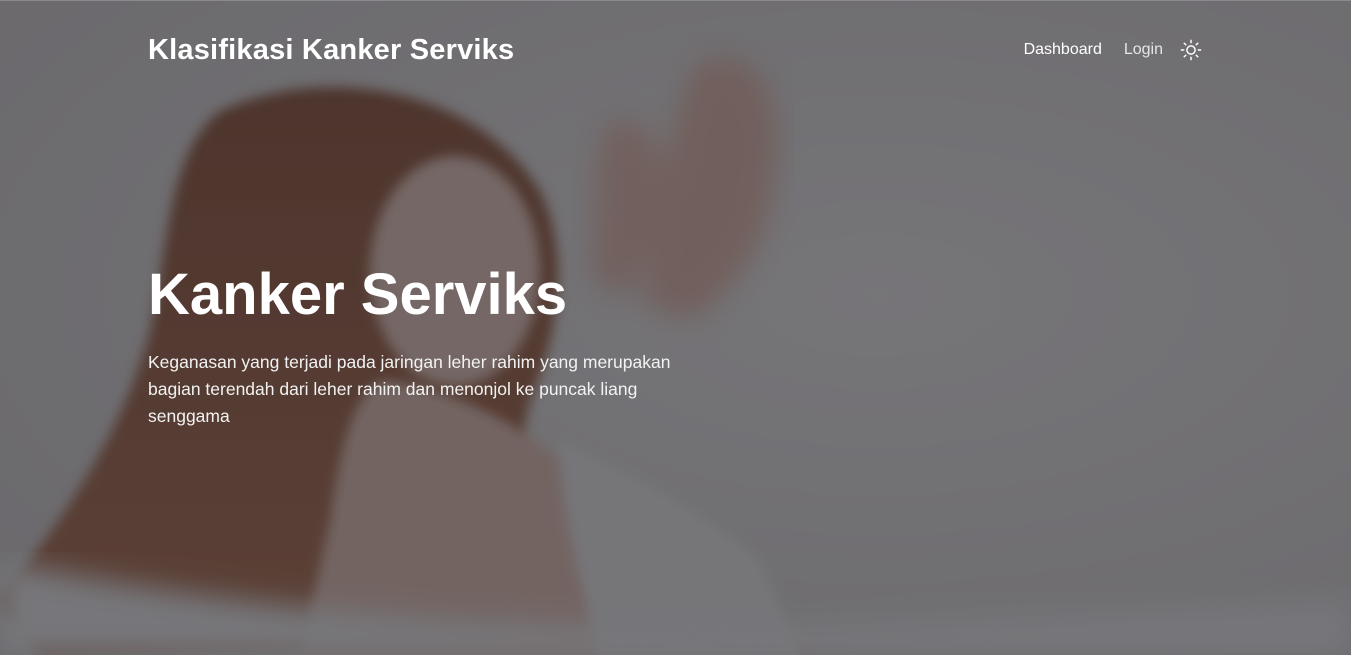 The image size is (1351, 655). What do you see at coordinates (358, 294) in the screenshot?
I see `hero-title: Kanker Serviks` at bounding box center [358, 294].